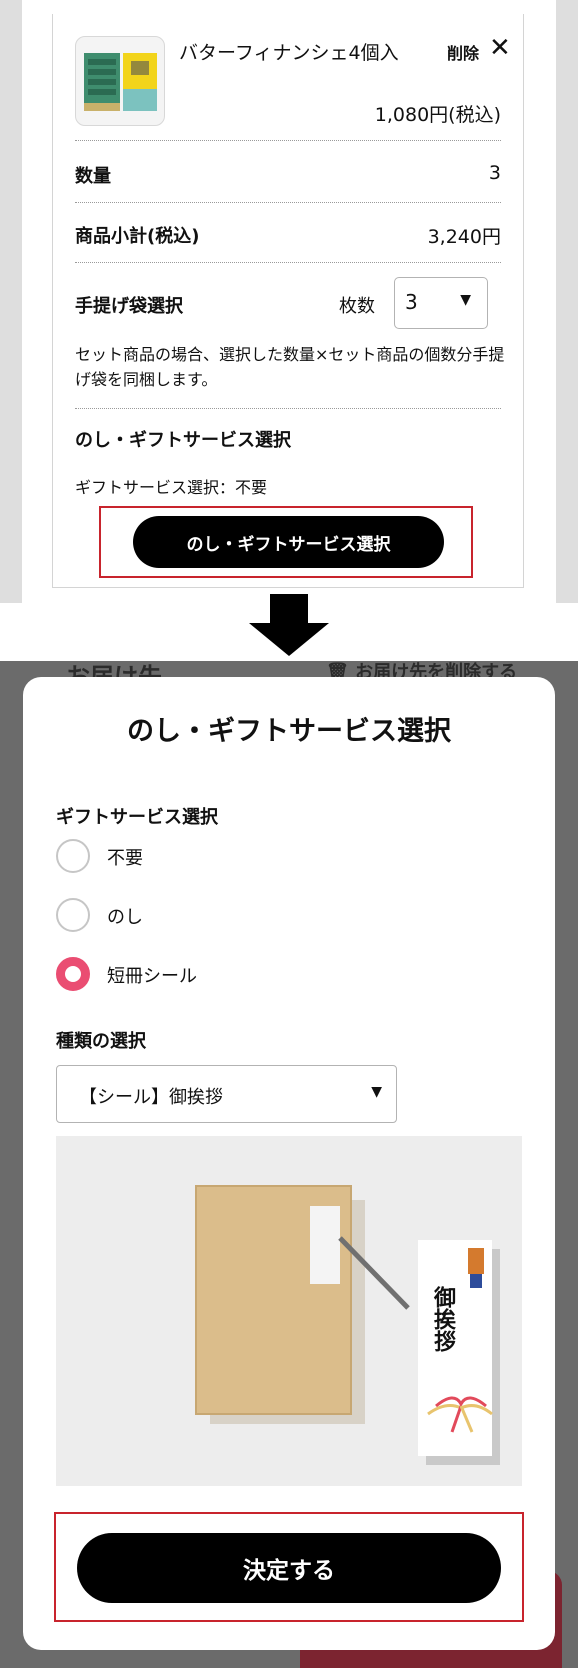 This screenshot has height=1668, width=578. What do you see at coordinates (137, 236) in the screenshot?
I see `subtotal-label: 商品小計(税込)` at bounding box center [137, 236].